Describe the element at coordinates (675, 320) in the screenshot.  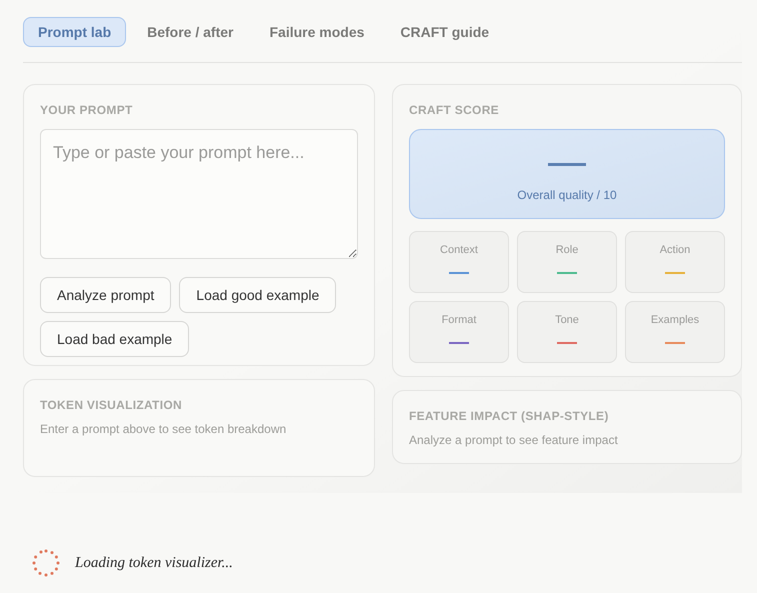
I see `dimension-label: Examples` at that location.